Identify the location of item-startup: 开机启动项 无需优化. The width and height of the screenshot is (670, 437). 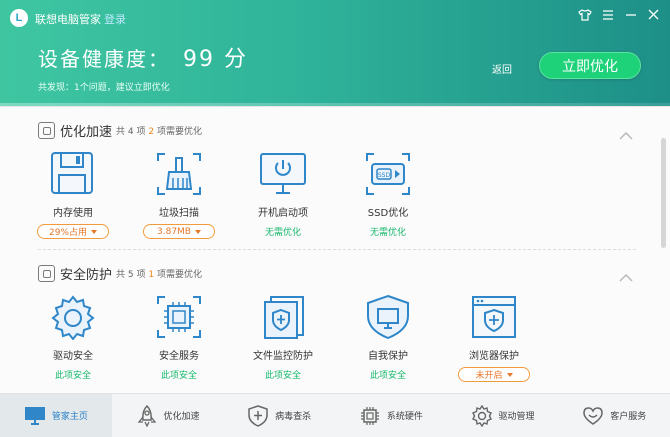
(283, 194).